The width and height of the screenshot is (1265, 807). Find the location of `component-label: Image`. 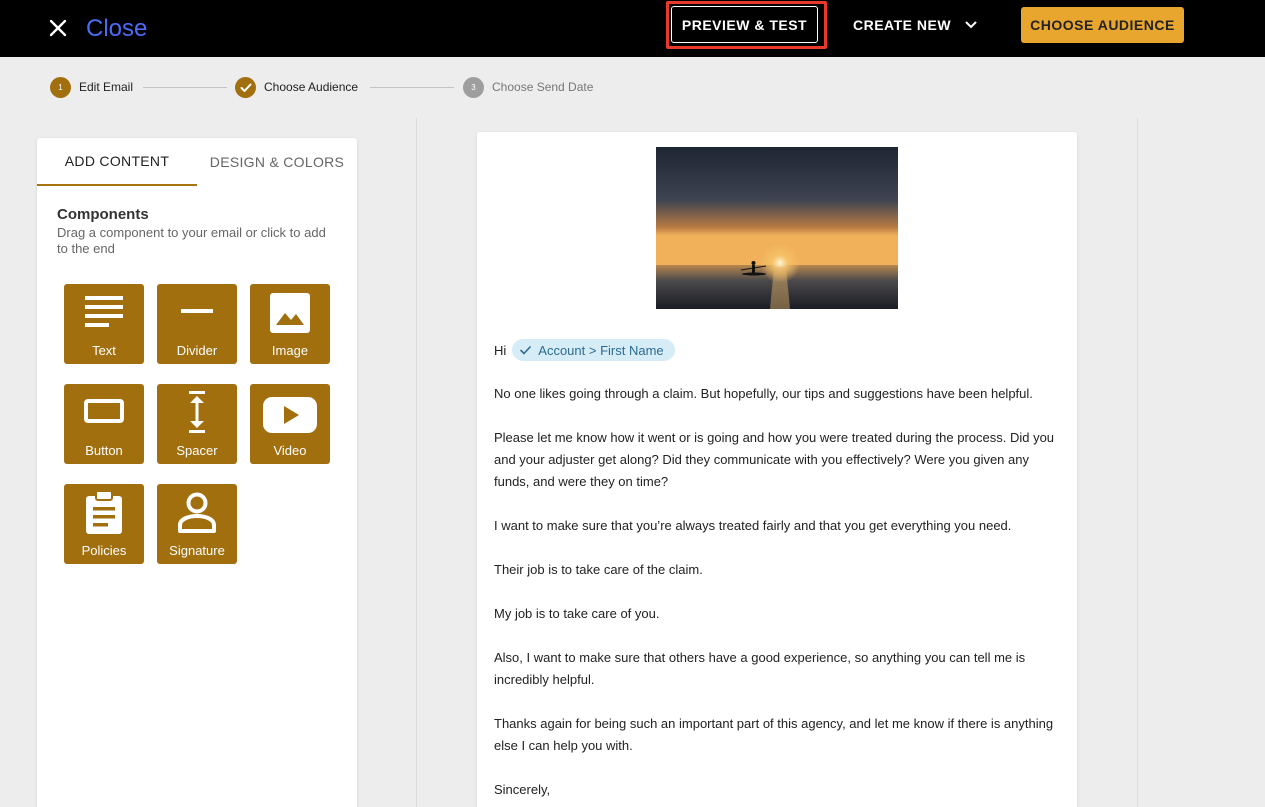

component-label: Image is located at coordinates (290, 350).